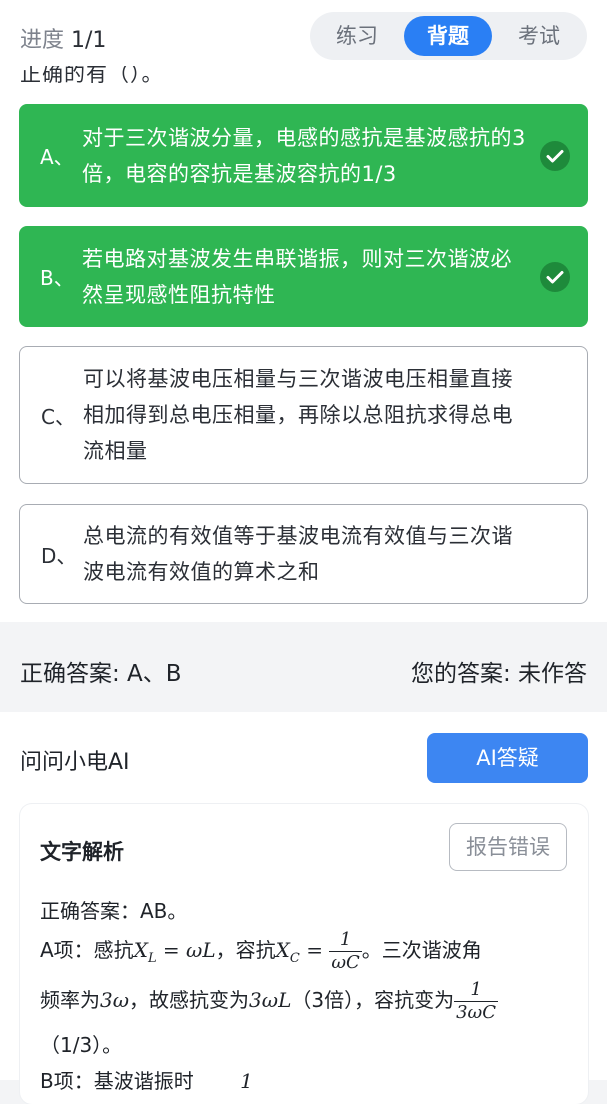  I want to click on analysis-answer: 正确答案：AB。, so click(114, 911).